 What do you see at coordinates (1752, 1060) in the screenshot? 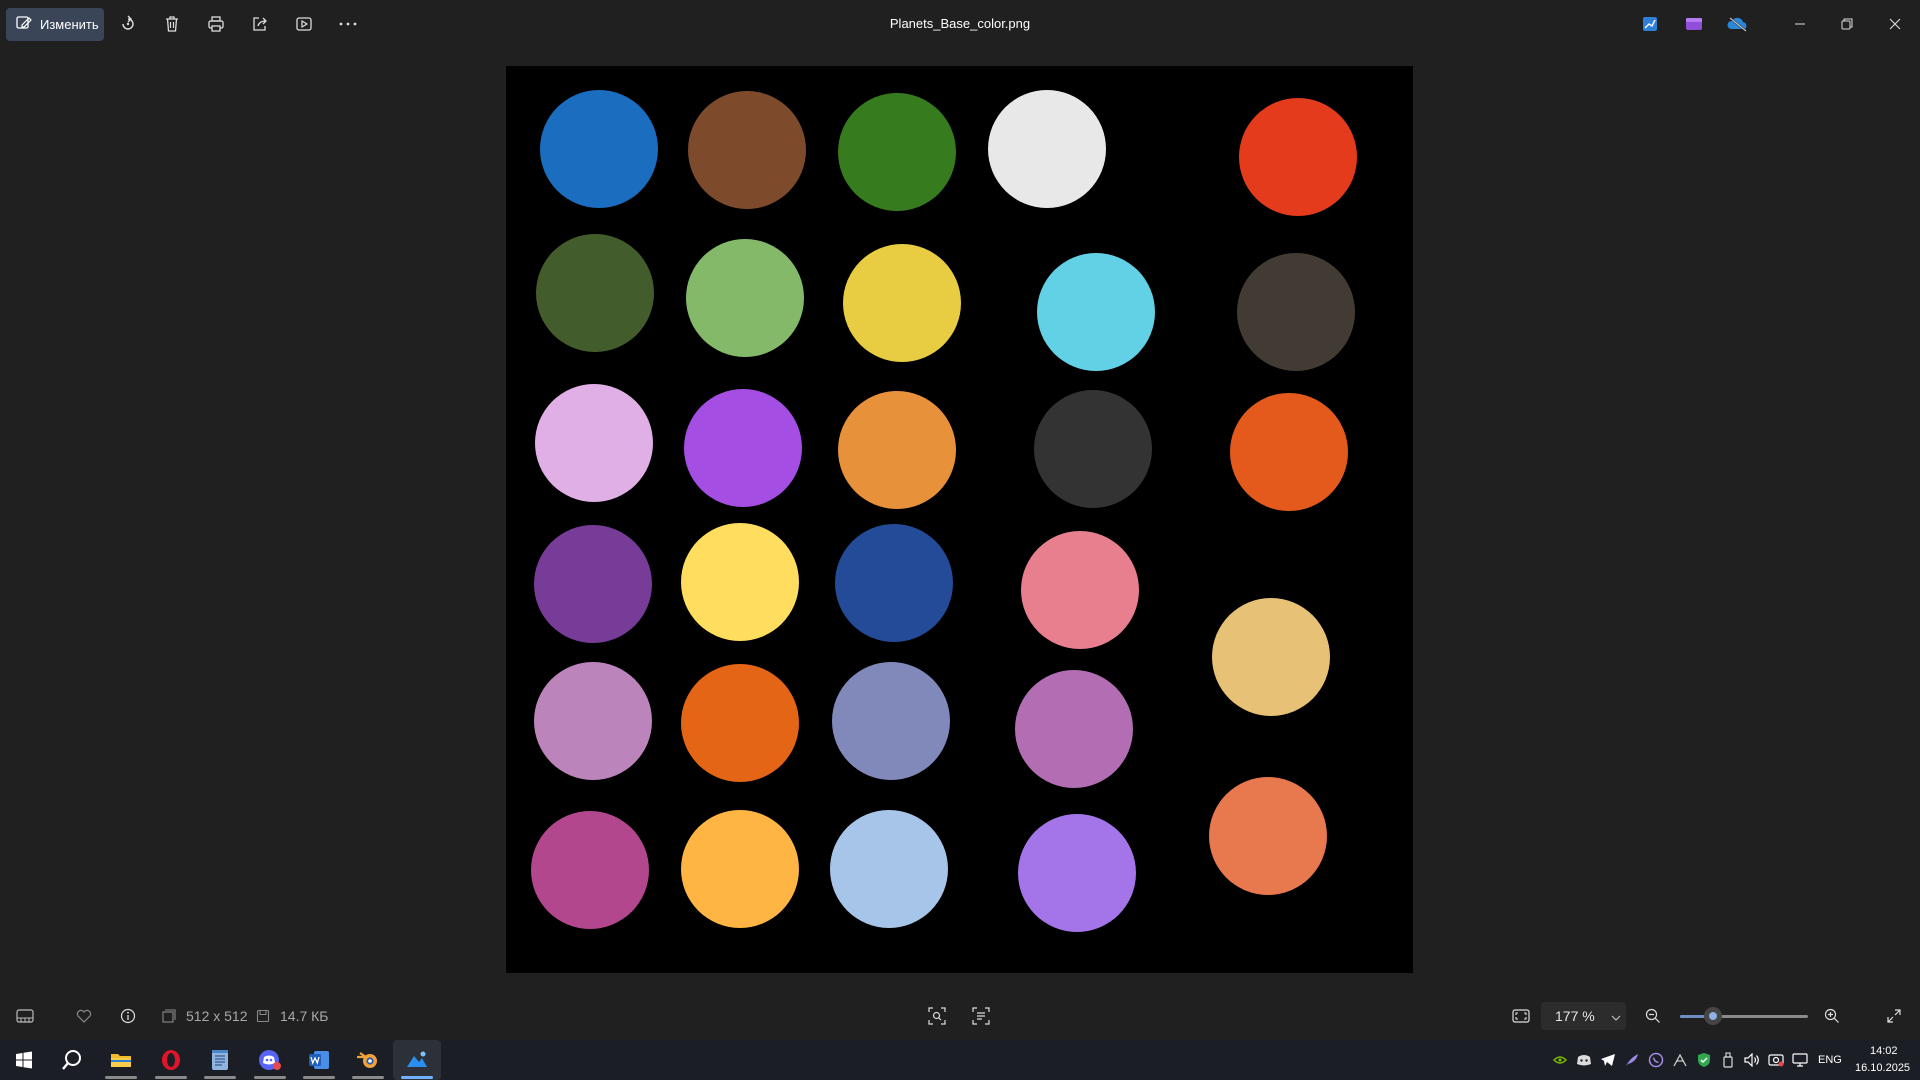
I see `volume-icon` at bounding box center [1752, 1060].